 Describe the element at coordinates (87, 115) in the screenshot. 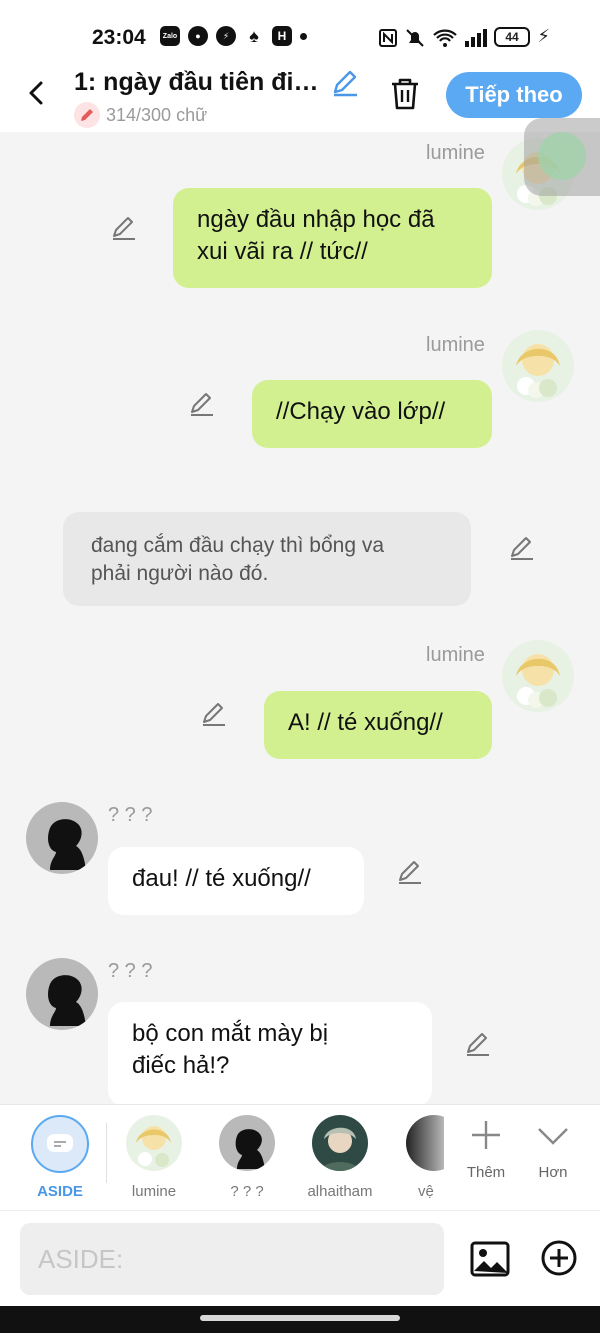

I see `pencil-icon` at that location.